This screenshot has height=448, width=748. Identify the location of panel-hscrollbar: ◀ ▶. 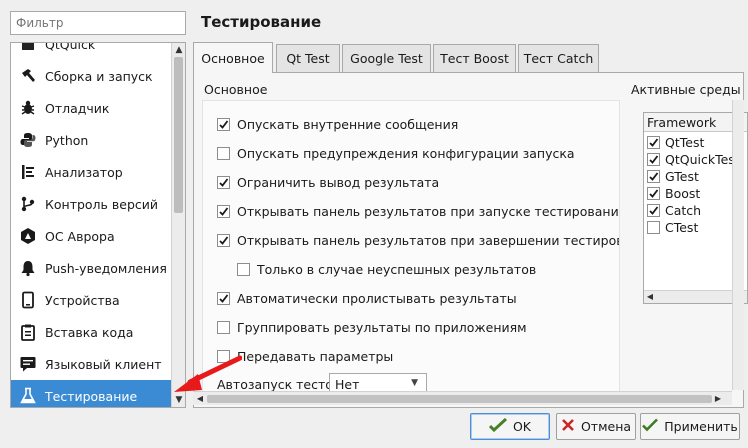
(462, 398).